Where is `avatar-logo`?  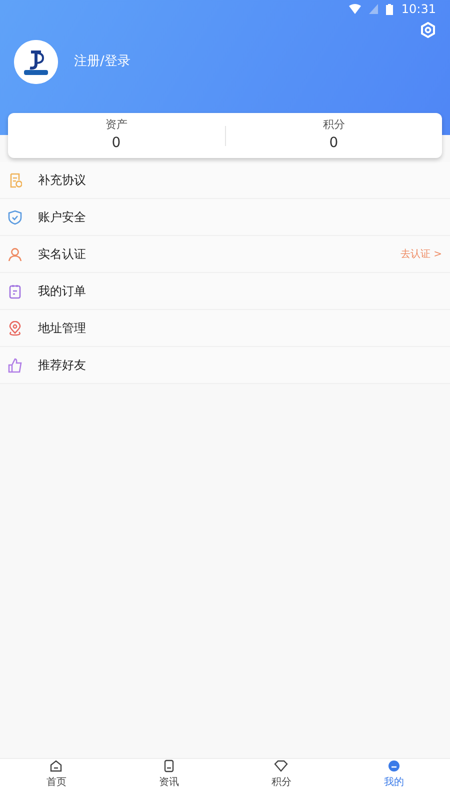
avatar-logo is located at coordinates (36, 62).